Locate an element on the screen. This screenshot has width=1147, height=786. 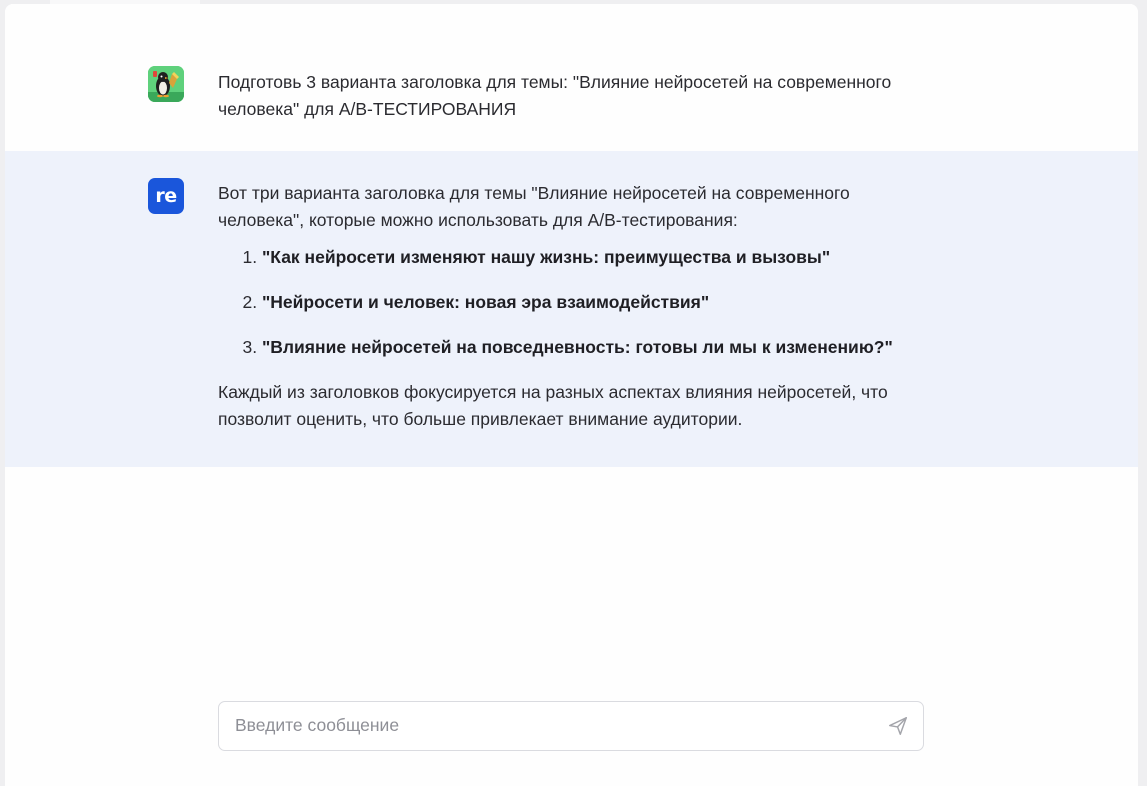
assistant-avatar: re is located at coordinates (166, 196).